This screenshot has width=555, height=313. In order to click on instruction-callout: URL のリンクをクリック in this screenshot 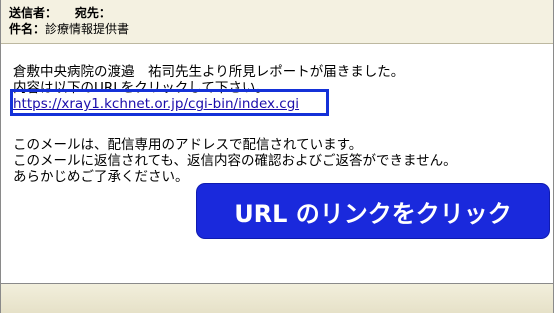, I will do `click(373, 211)`.